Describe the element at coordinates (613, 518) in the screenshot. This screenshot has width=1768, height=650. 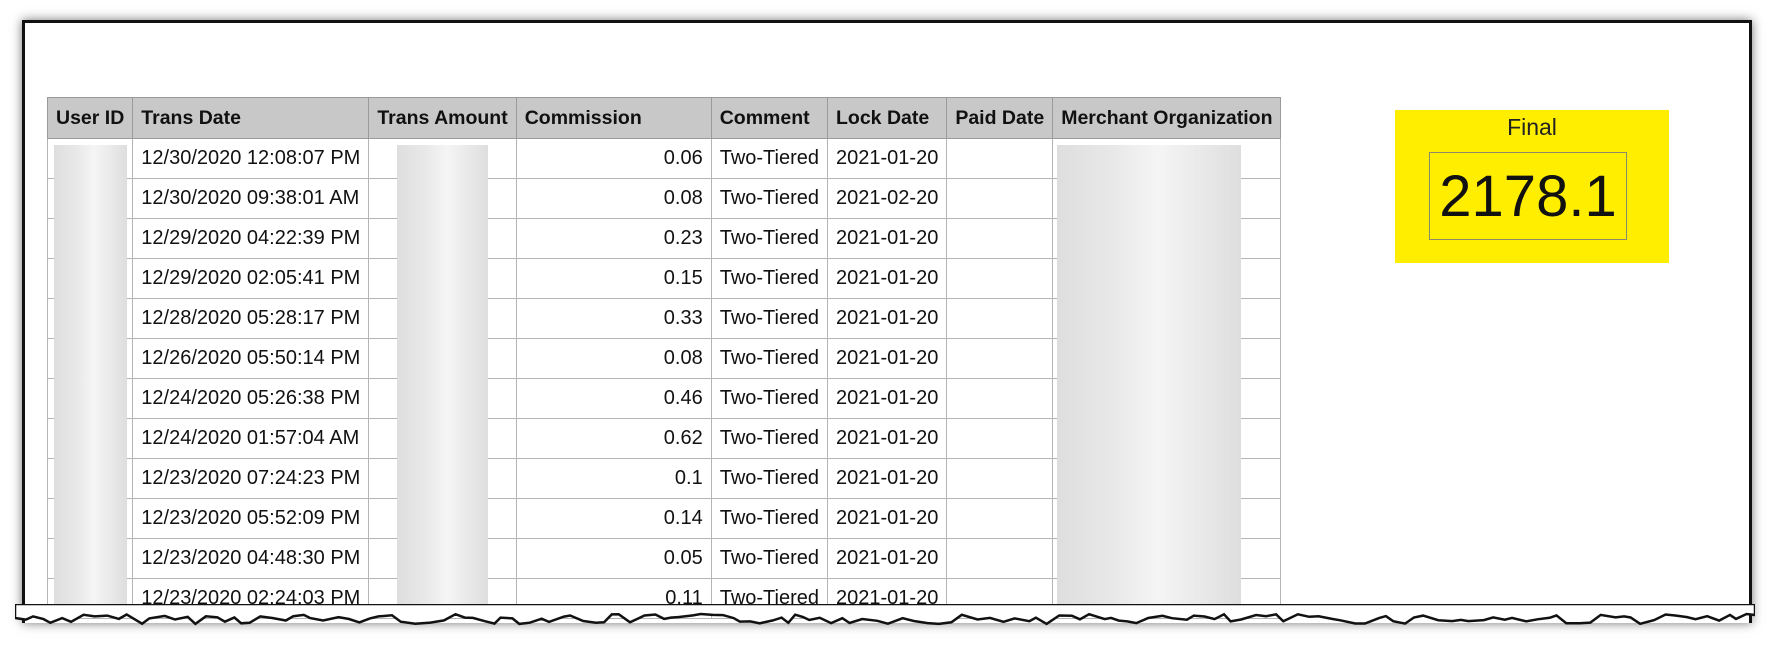
I see `cell-commission: 0.14` at that location.